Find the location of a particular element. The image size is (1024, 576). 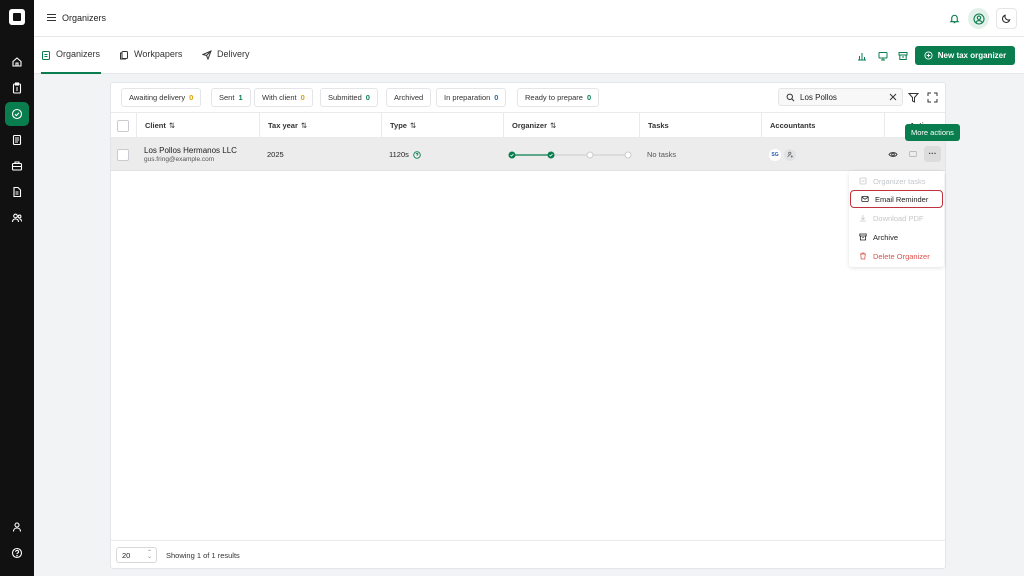

select-all-checkbox is located at coordinates (123, 125).